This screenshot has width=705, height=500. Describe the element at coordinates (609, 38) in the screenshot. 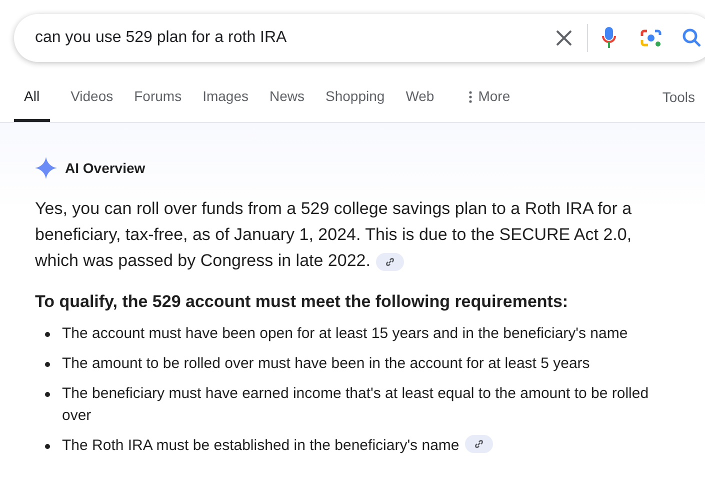

I see `microphone-icon` at that location.